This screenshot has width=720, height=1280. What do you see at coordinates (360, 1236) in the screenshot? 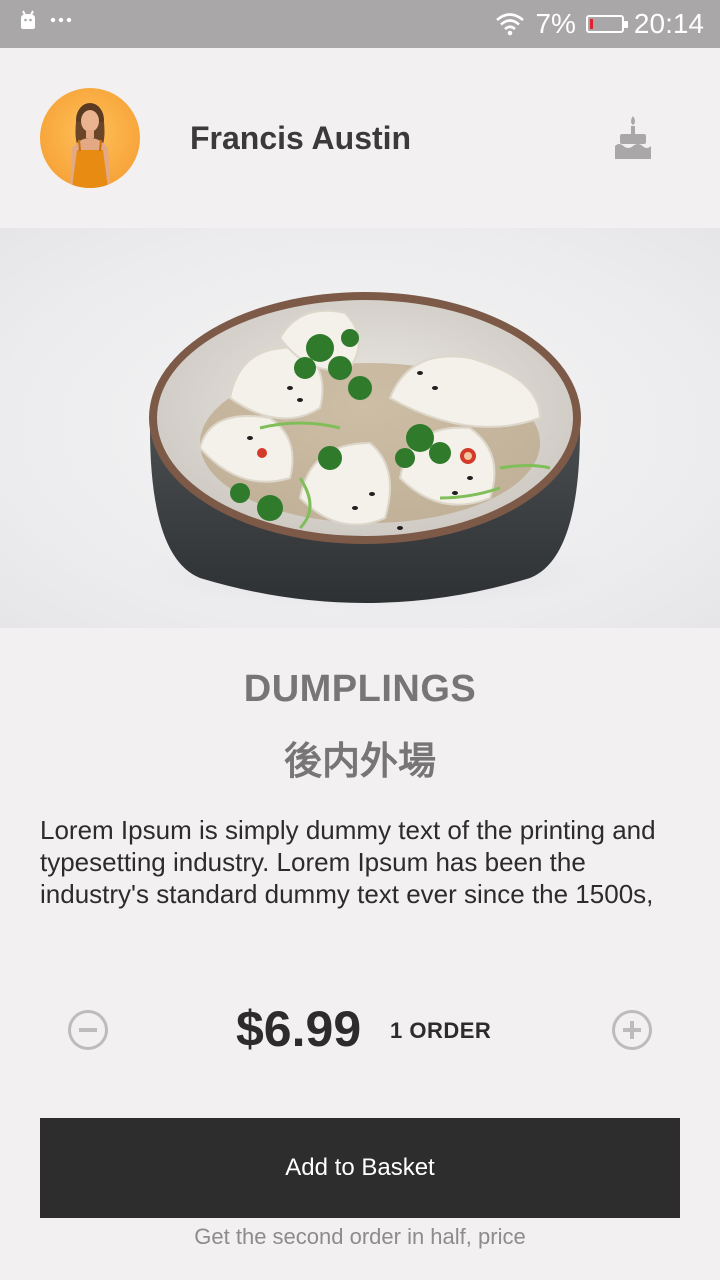
I see `promo-text: Get the second order in half, price` at bounding box center [360, 1236].